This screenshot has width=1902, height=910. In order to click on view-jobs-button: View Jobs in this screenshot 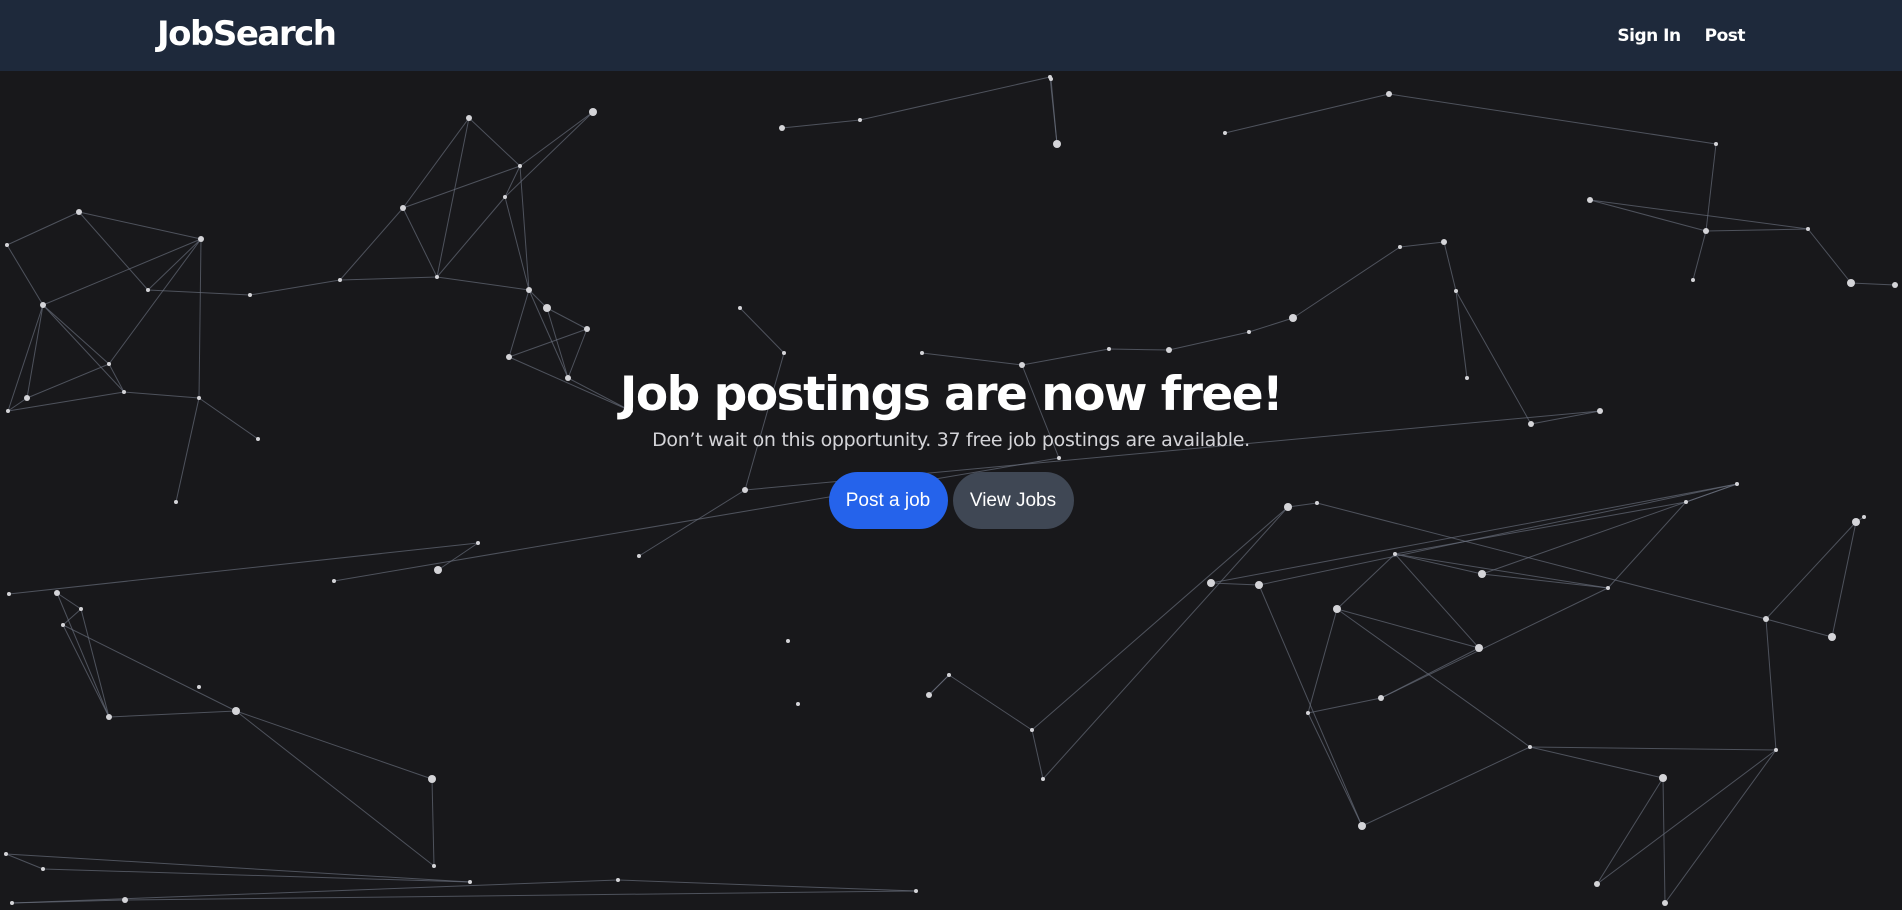, I will do `click(1013, 500)`.